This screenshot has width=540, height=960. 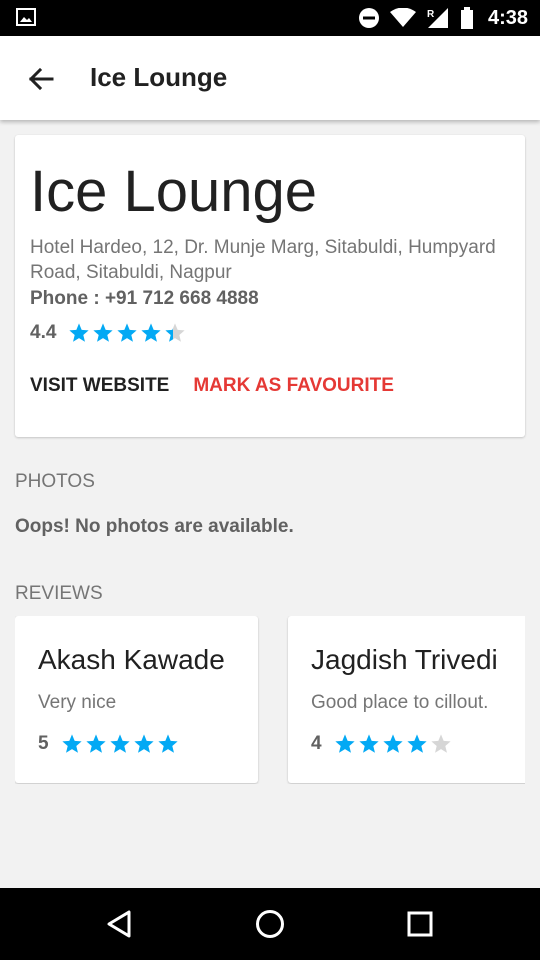 I want to click on review-rating: 5, so click(x=109, y=744).